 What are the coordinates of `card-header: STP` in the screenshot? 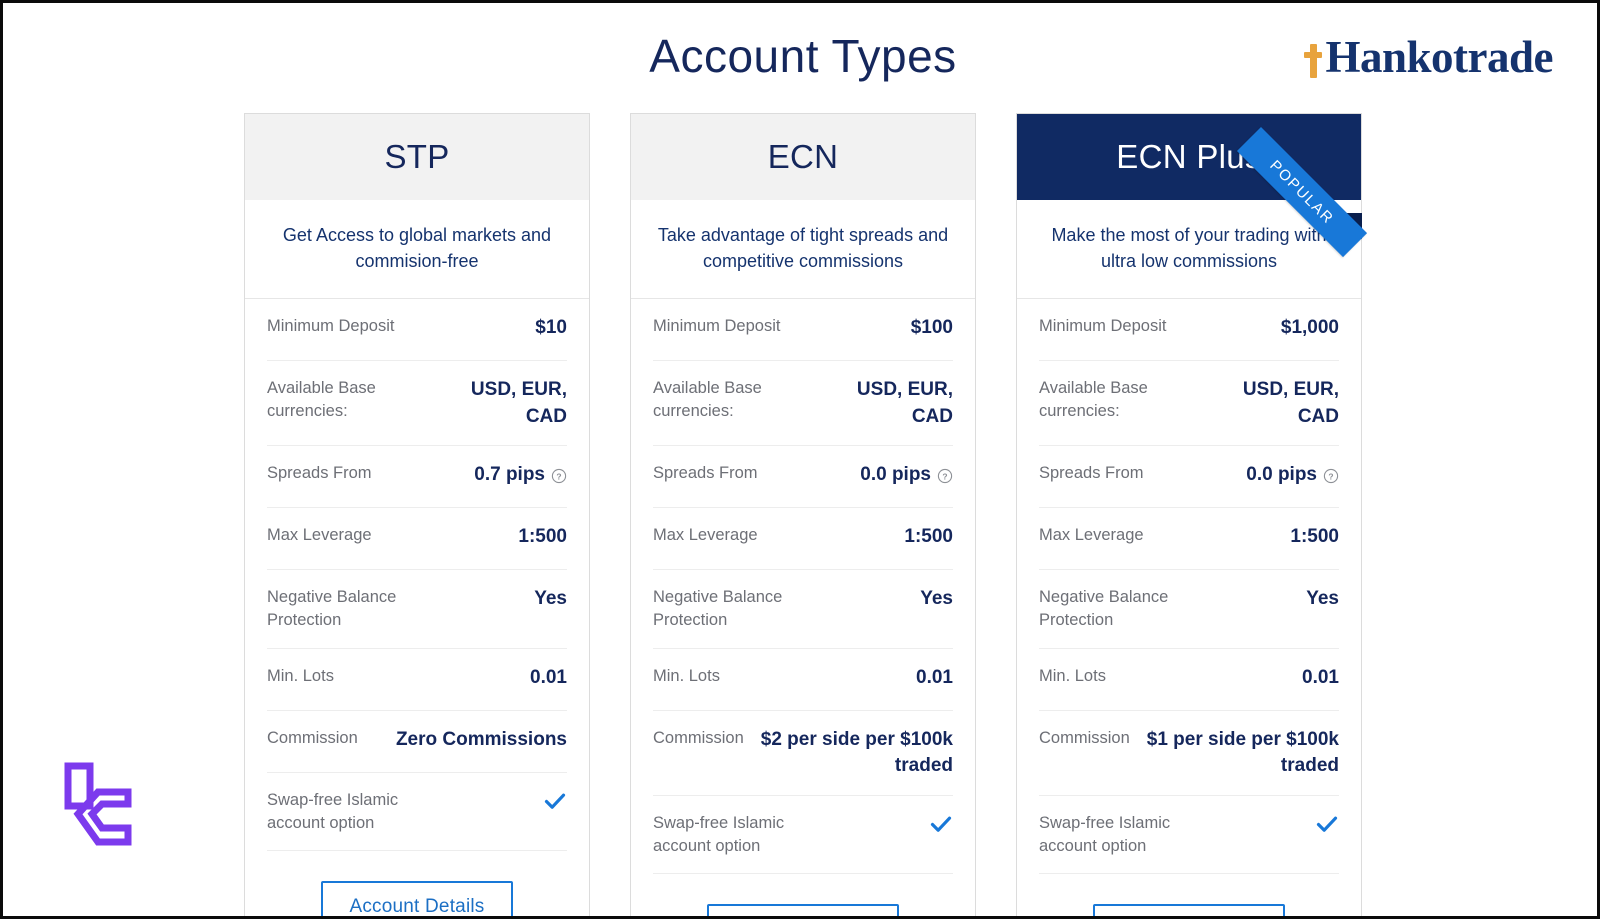 It's located at (417, 157).